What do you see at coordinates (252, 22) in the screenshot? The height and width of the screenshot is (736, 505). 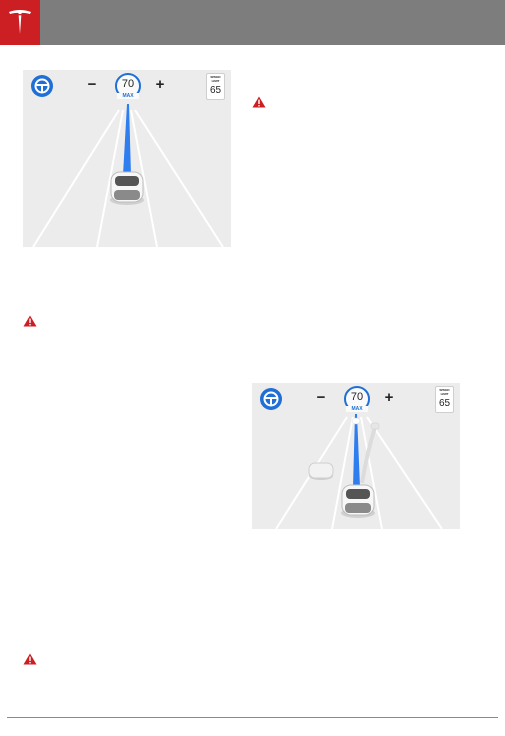 I see `page-header-bar` at bounding box center [252, 22].